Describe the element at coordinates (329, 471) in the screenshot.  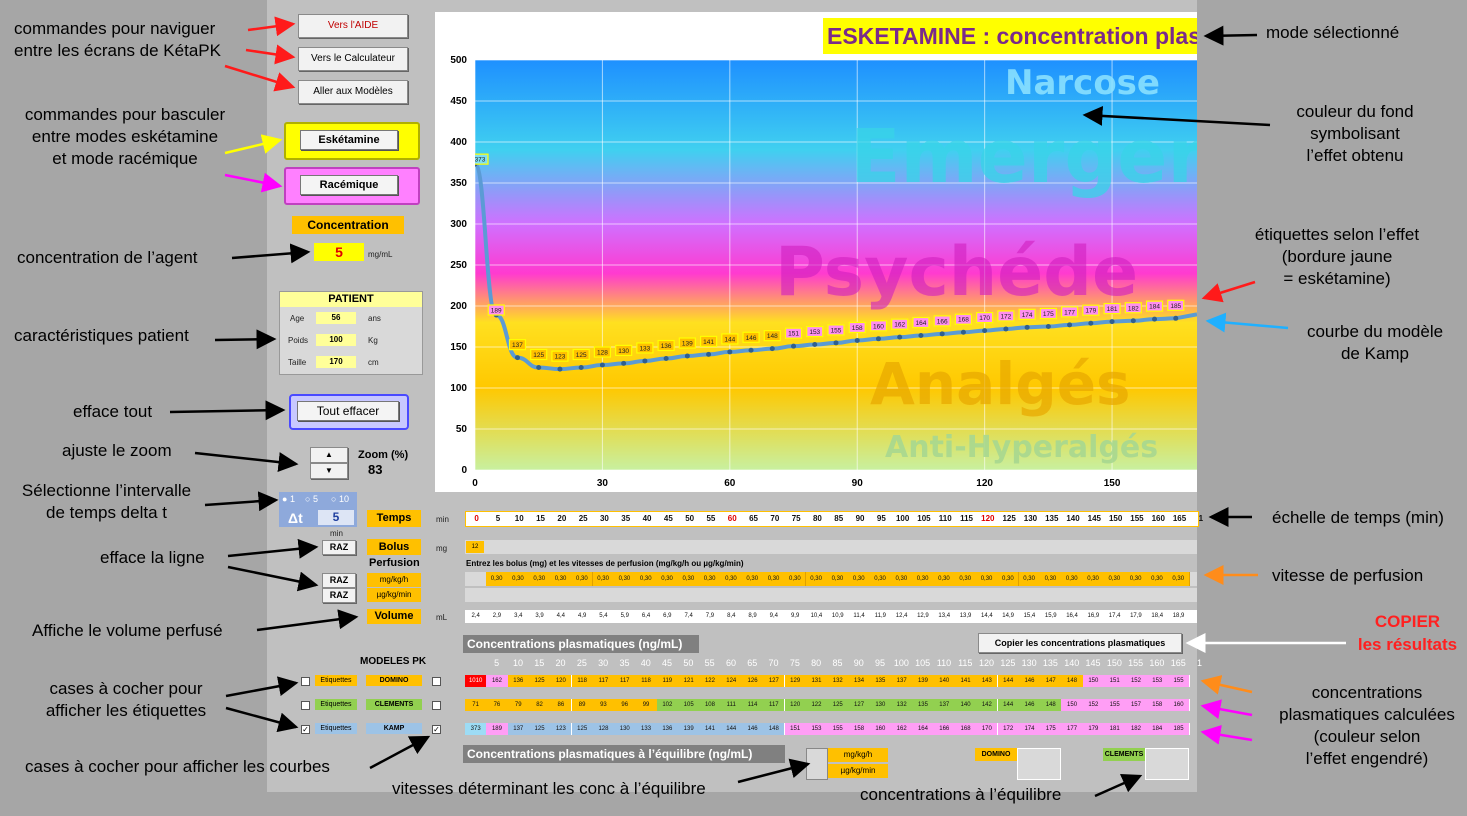
I see `zoom-down-button: ▼` at that location.